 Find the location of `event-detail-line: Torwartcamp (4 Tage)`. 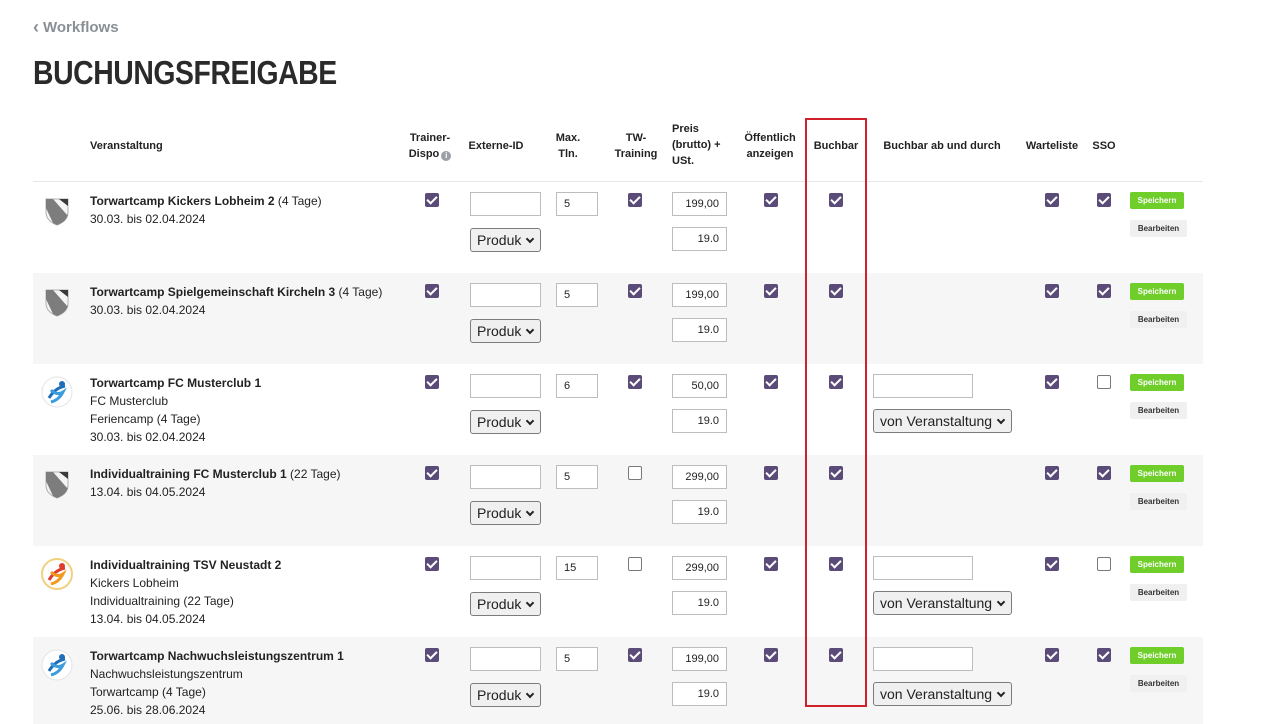

event-detail-line: Torwartcamp (4 Tage) is located at coordinates (148, 692).